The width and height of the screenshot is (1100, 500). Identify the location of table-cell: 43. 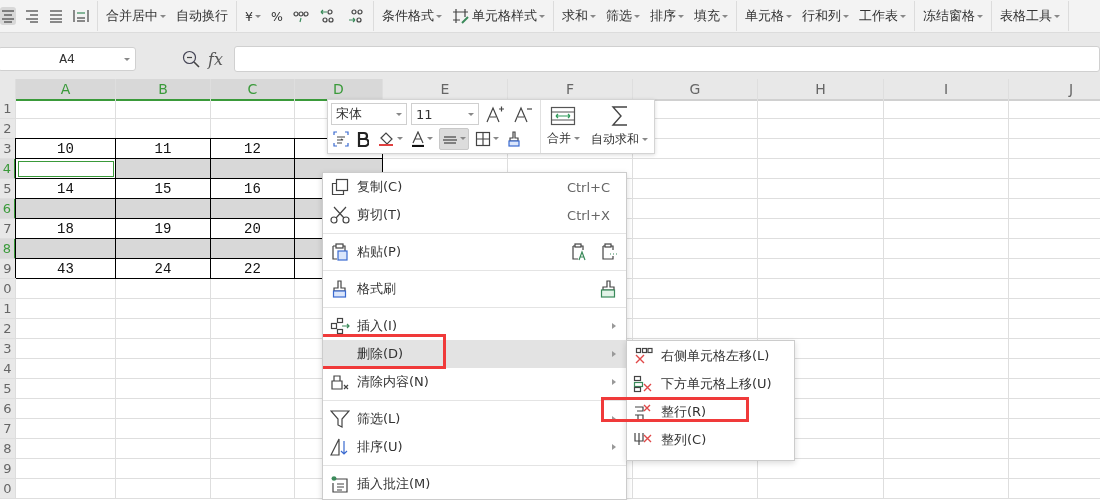
(66, 269).